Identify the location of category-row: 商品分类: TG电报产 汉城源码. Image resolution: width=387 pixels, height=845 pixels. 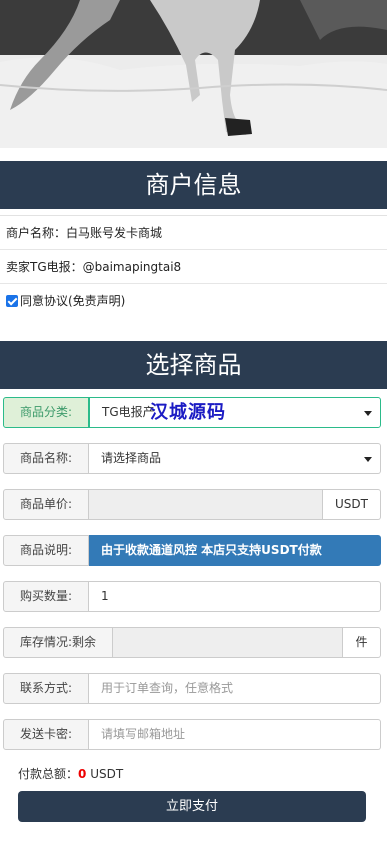
(192, 412).